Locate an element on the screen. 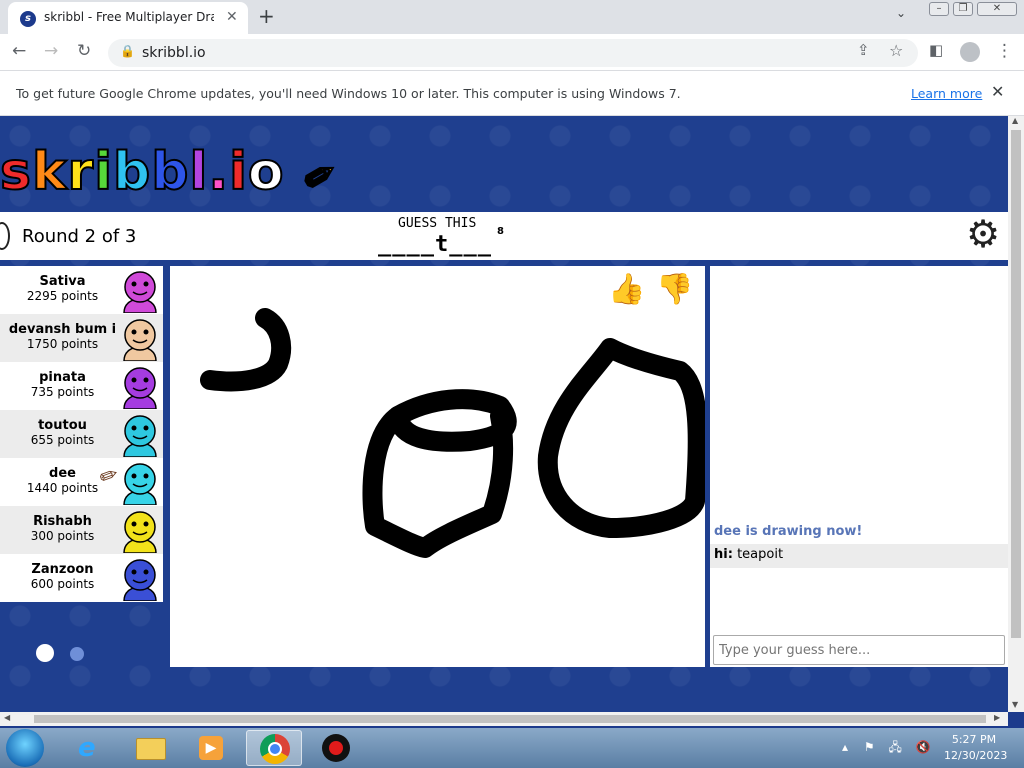 The image size is (1024, 768). scroll-down-arrow-icon: ▼ is located at coordinates (1015, 704).